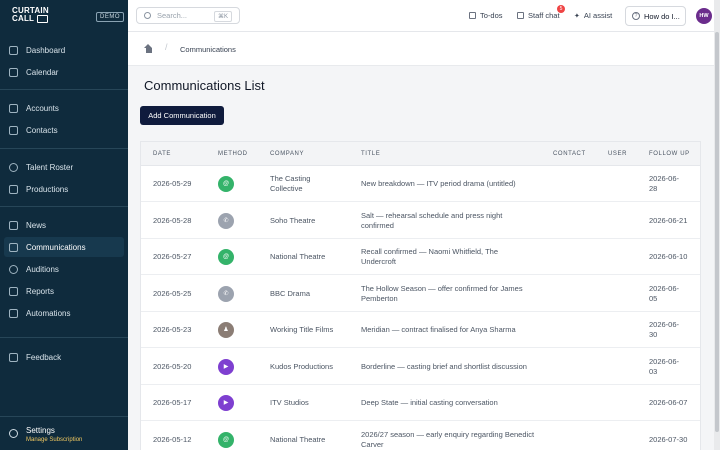  Describe the element at coordinates (40, 430) in the screenshot. I see `settings-label: Settings` at that location.